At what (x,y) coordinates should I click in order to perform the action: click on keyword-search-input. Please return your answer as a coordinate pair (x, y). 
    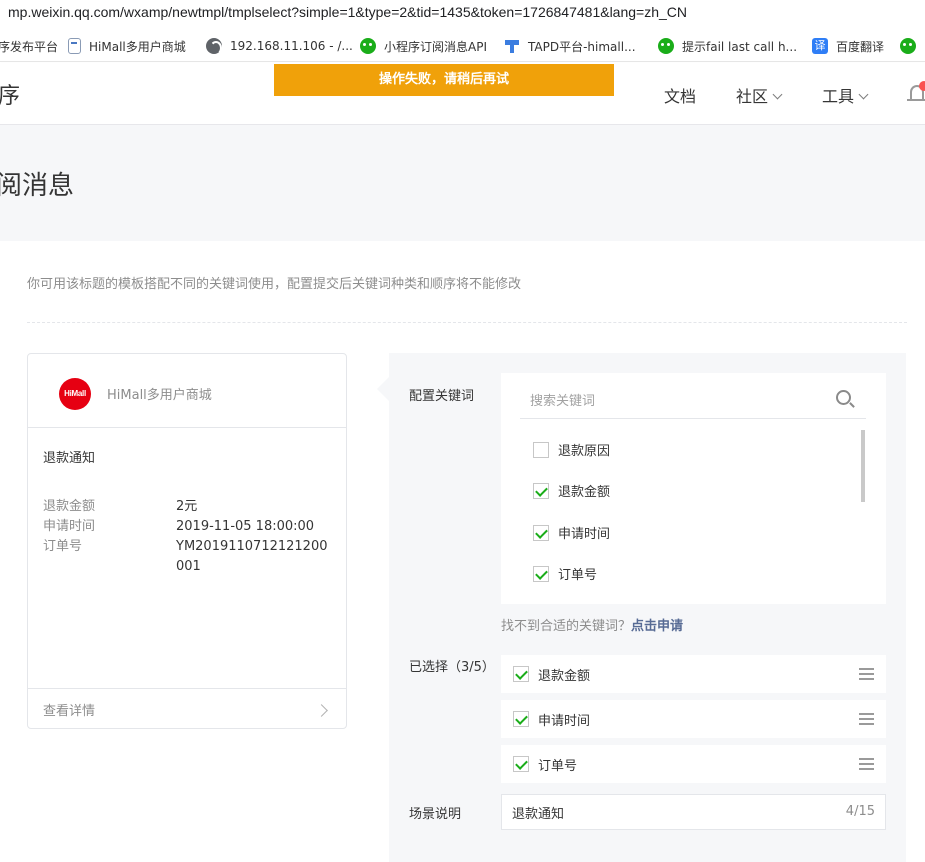
    Looking at the image, I should click on (670, 401).